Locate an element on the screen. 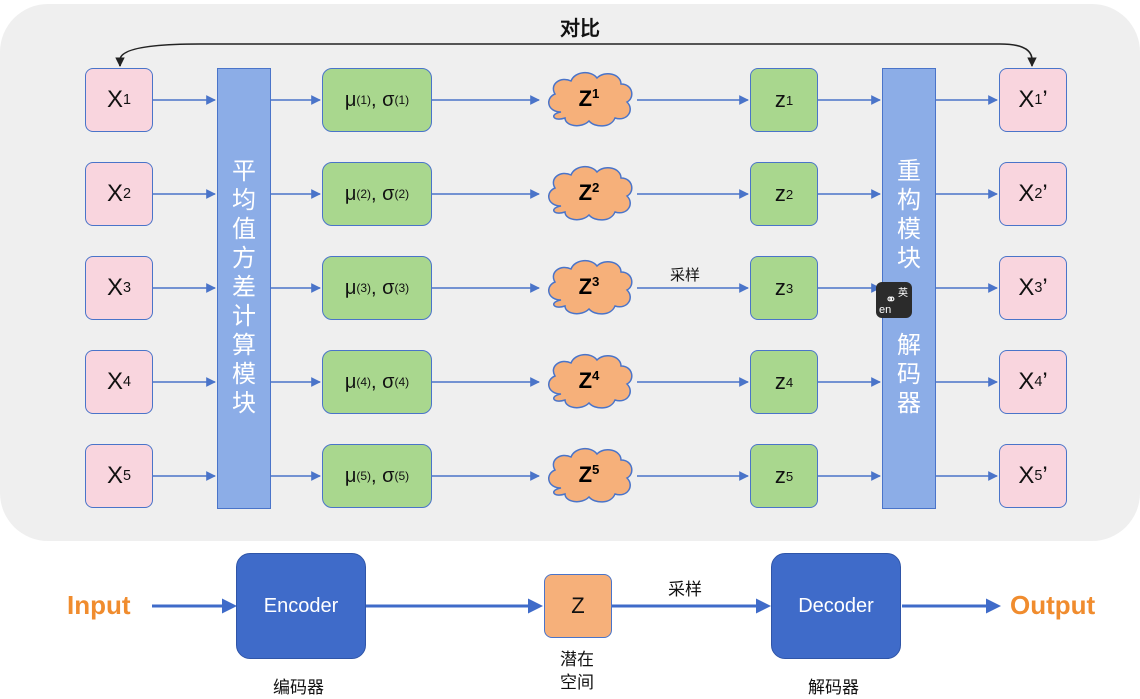  cloud-label: Z2 is located at coordinates (589, 193).